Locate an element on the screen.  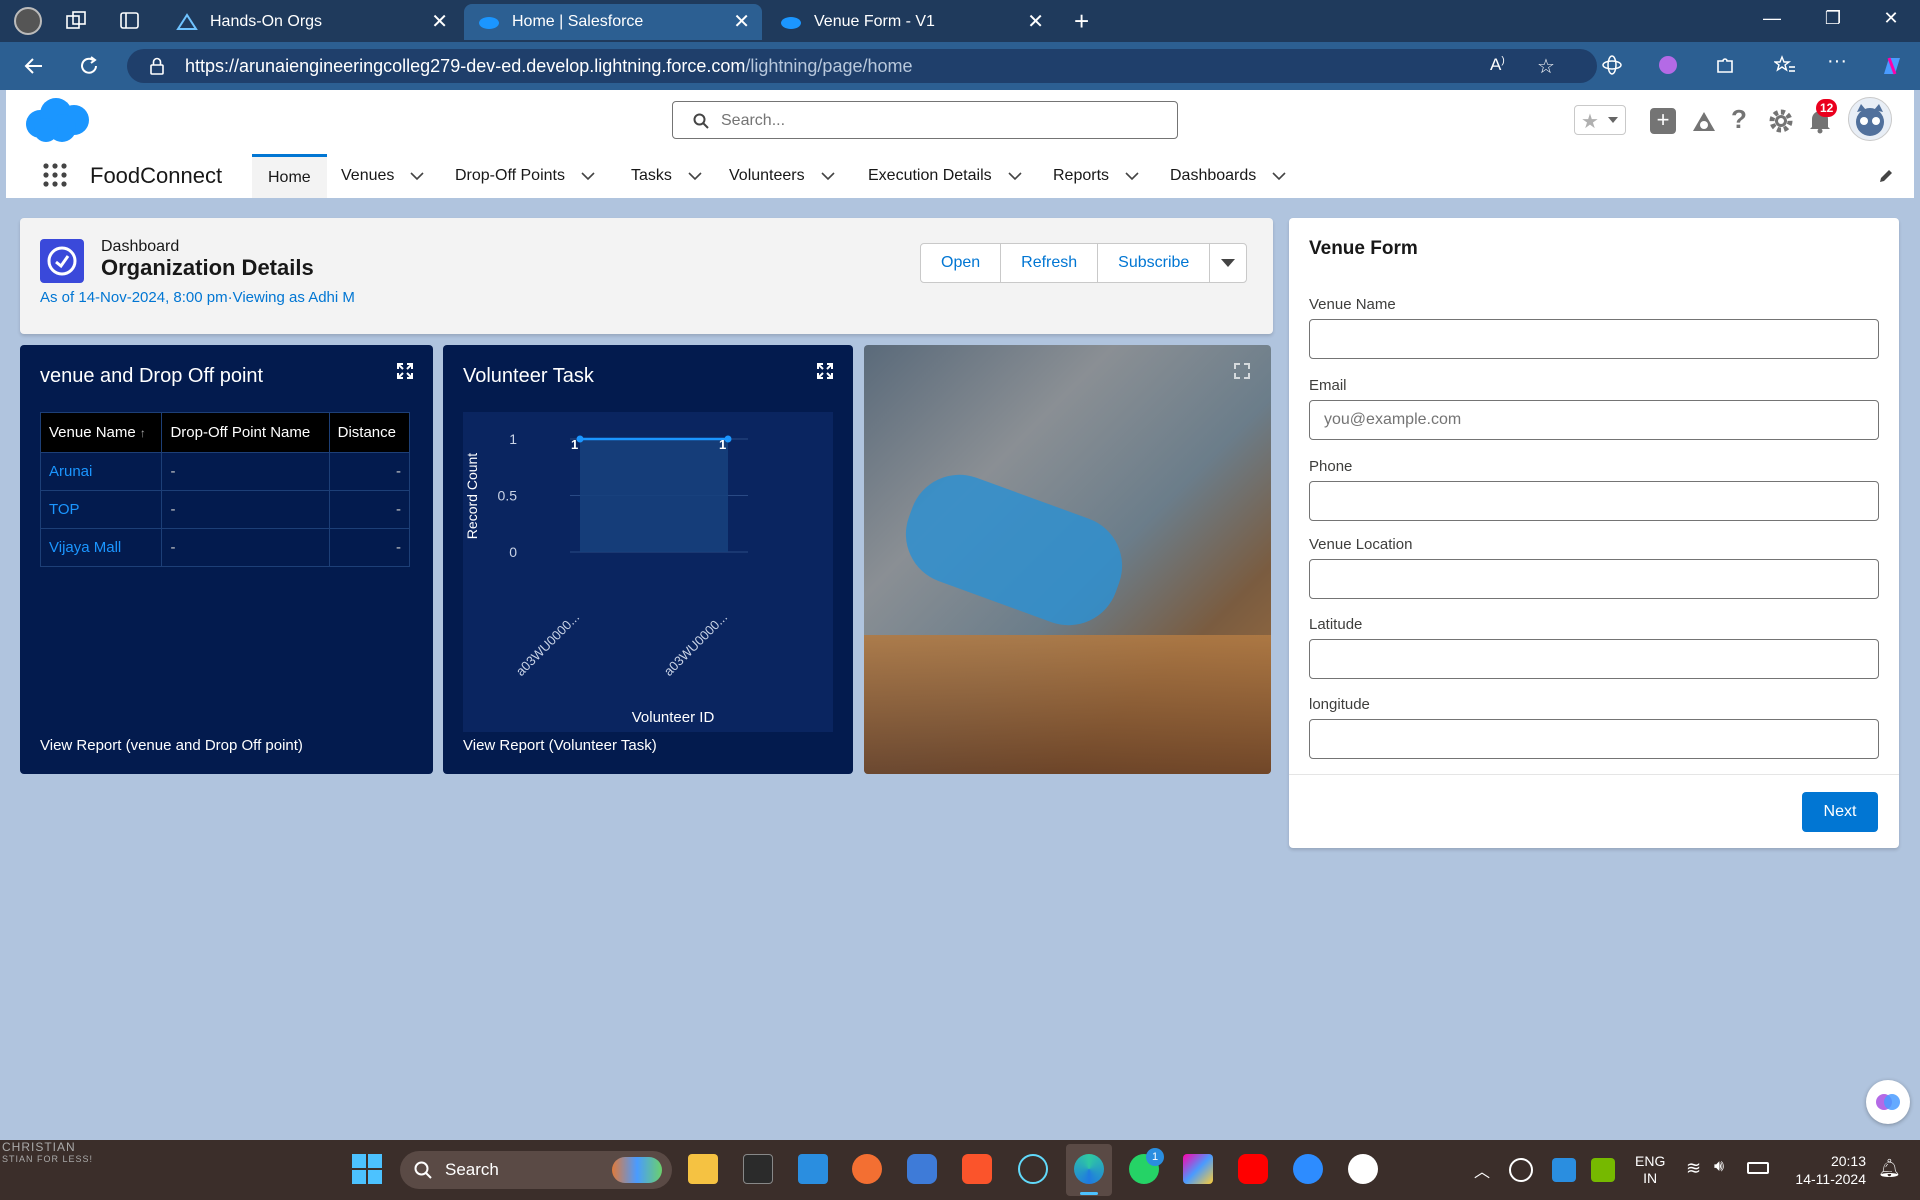
sync-icon is located at coordinates (1521, 1170).